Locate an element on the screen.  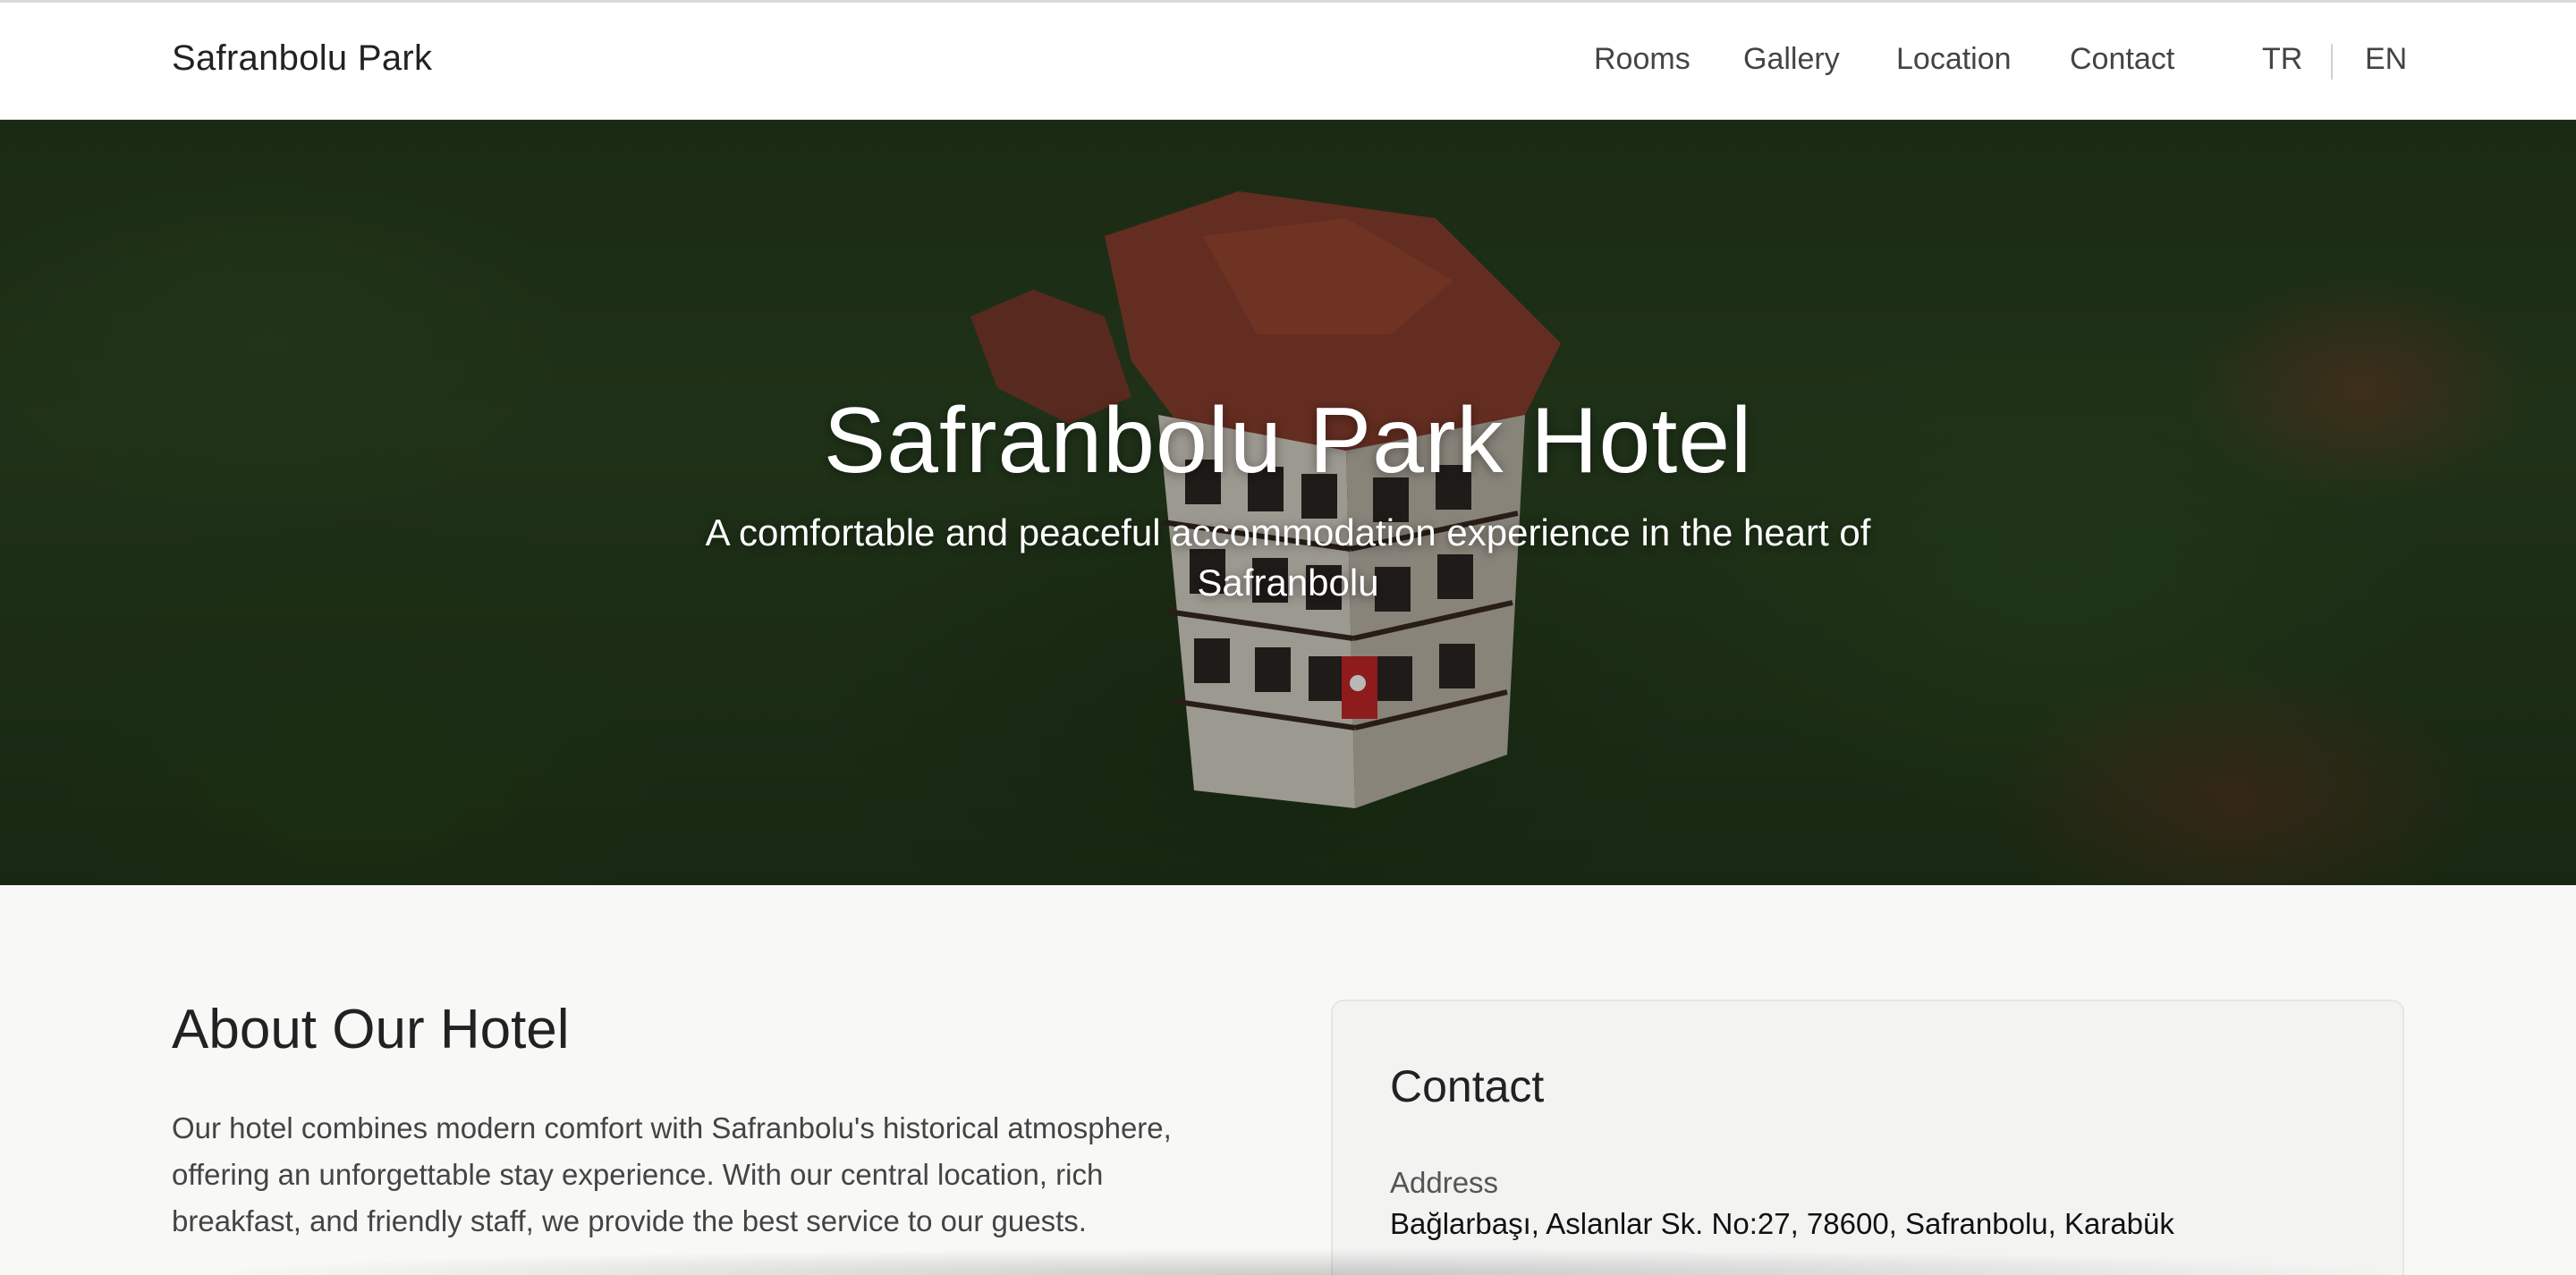
language-en-link: EN is located at coordinates (2386, 59).